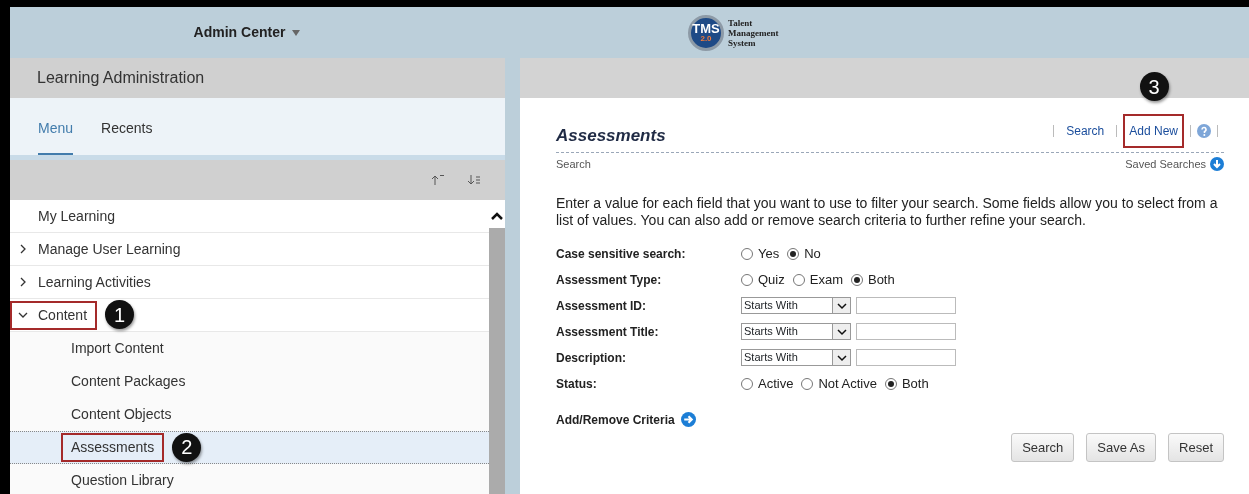 Image resolution: width=1249 pixels, height=494 pixels. I want to click on action-button: Save As, so click(1121, 447).